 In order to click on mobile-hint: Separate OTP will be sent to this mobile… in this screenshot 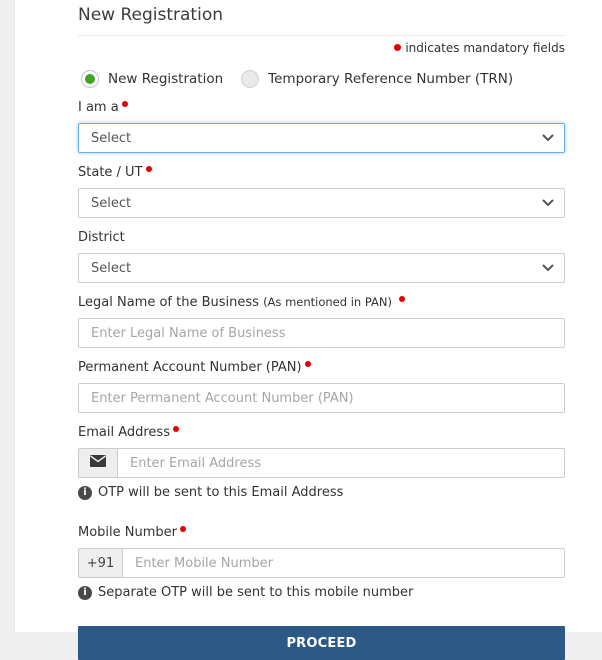, I will do `click(321, 592)`.